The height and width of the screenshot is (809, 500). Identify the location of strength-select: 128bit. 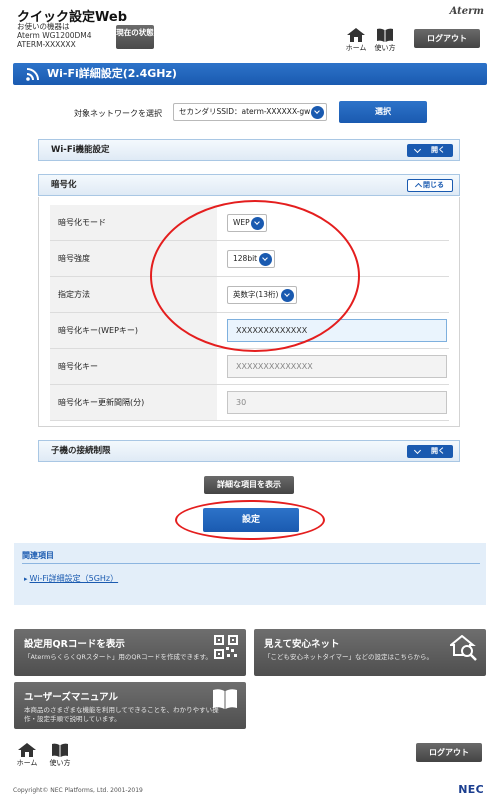
(251, 259).